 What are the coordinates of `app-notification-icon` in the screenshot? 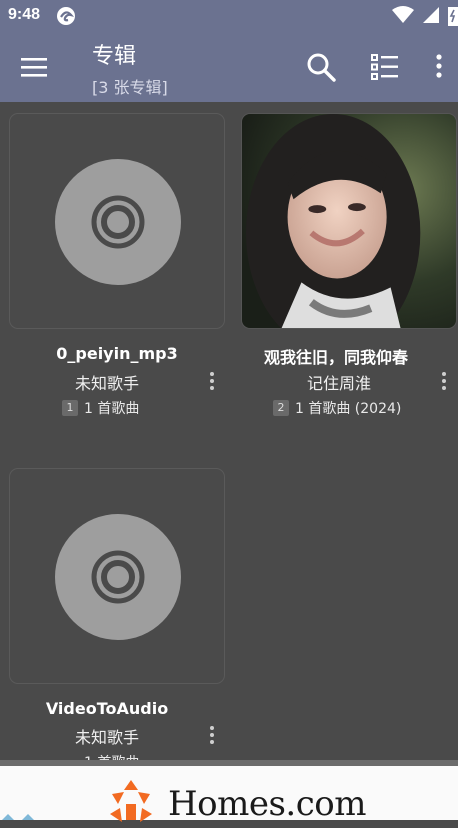 It's located at (66, 16).